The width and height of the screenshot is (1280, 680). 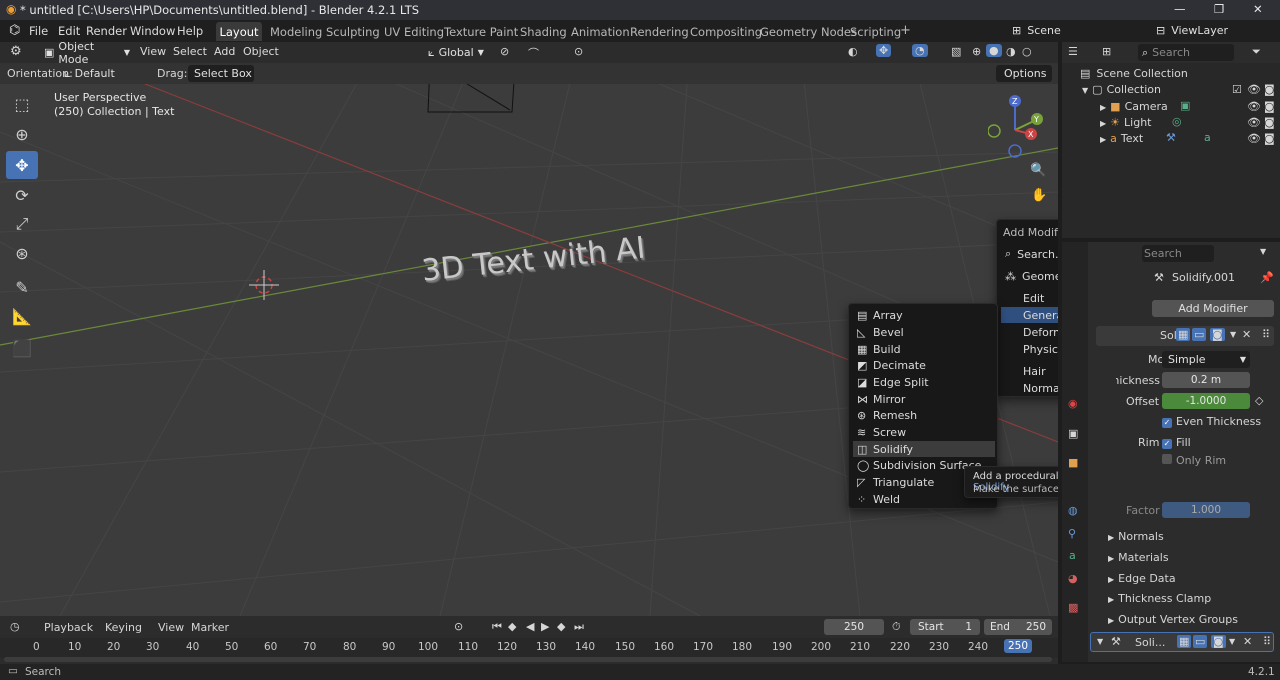 What do you see at coordinates (1018, 127) in the screenshot?
I see `navigation-gizmo: Z Y X` at bounding box center [1018, 127].